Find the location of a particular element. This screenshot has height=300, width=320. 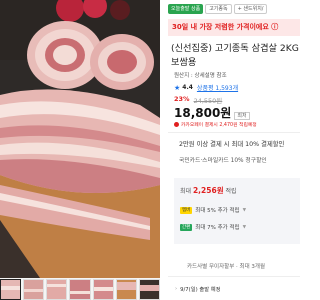

pay-reward-notice: 카카오페이 결제시 2,470원 적립예정 is located at coordinates (215, 124).